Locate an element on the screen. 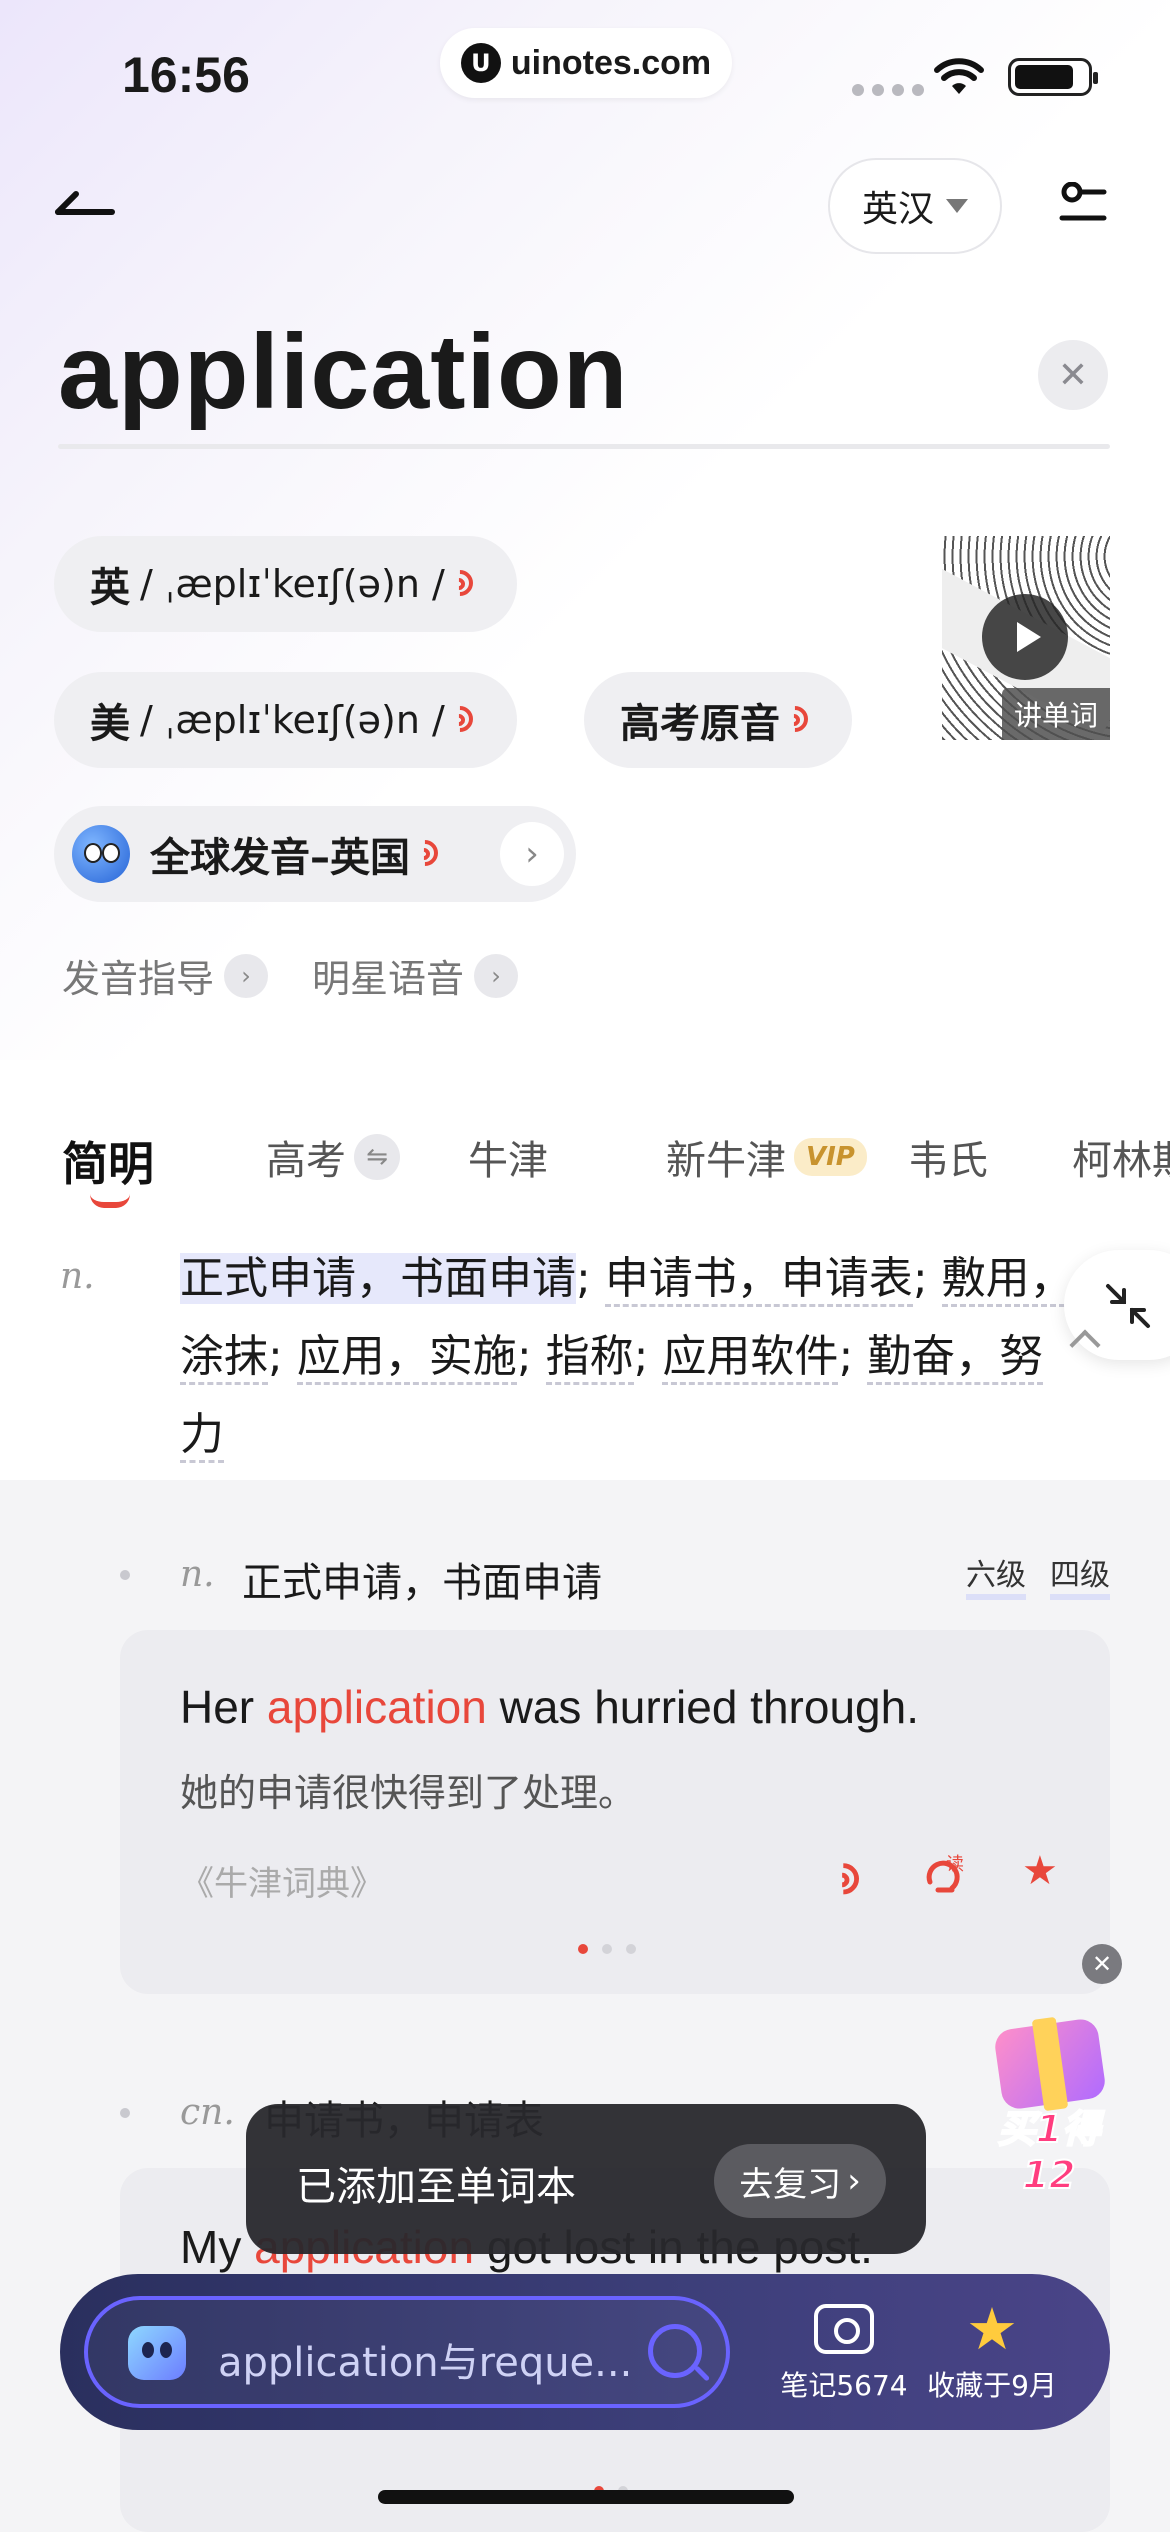 The height and width of the screenshot is (2532, 1170). site-logo-icon: U is located at coordinates (480, 63).